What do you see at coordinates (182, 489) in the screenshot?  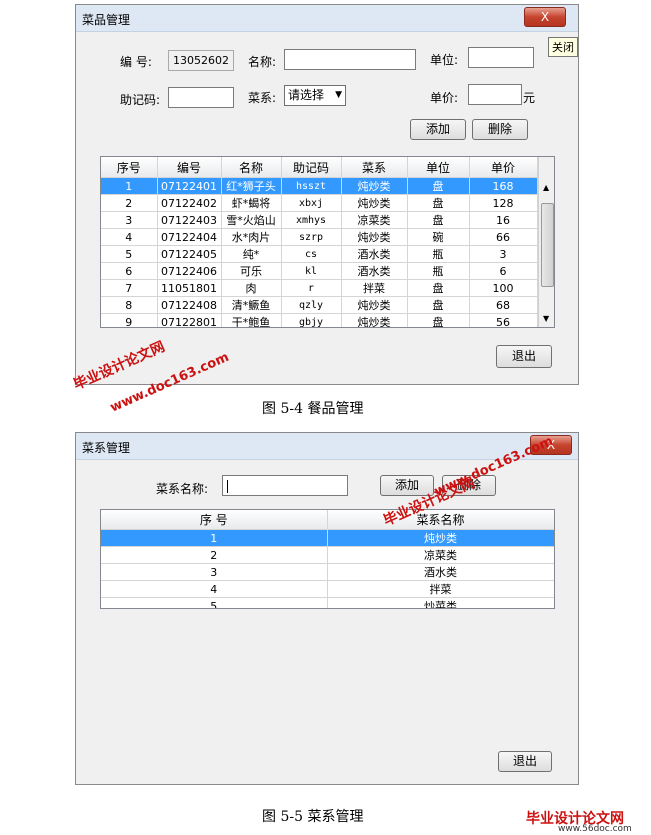 I see `cuisine-name-label: 菜系名称:` at bounding box center [182, 489].